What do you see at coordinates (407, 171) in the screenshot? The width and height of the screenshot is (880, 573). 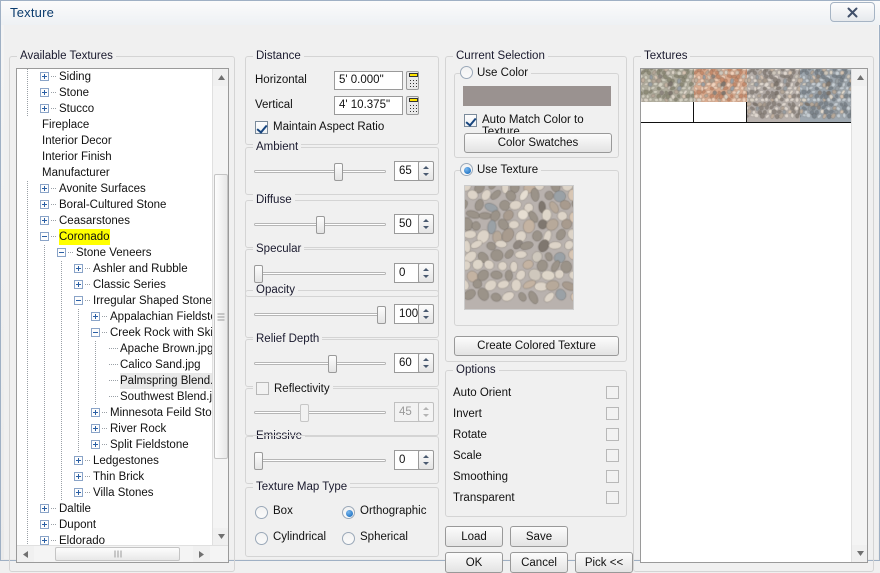 I see `ambient-value-input: 65` at bounding box center [407, 171].